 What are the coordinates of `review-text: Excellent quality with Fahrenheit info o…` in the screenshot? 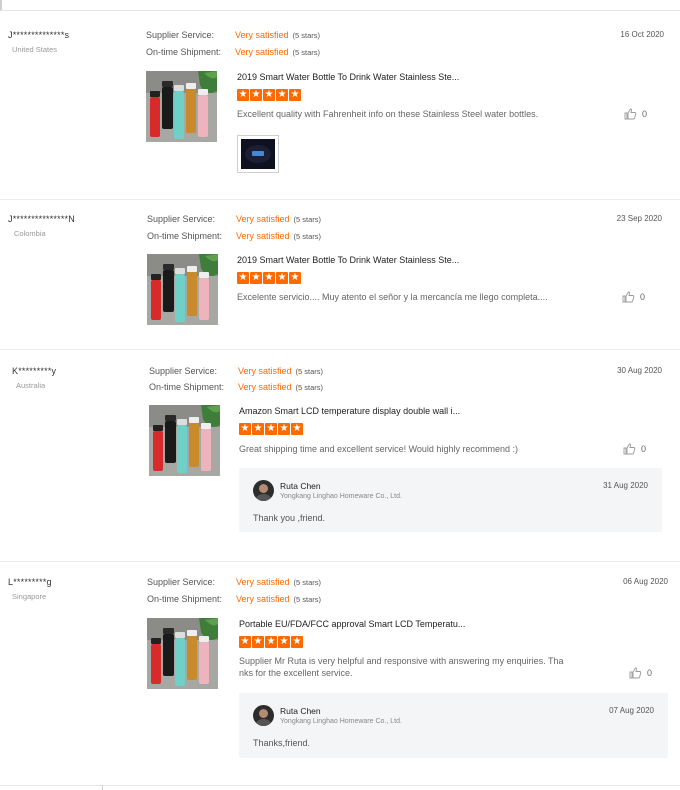 It's located at (388, 114).